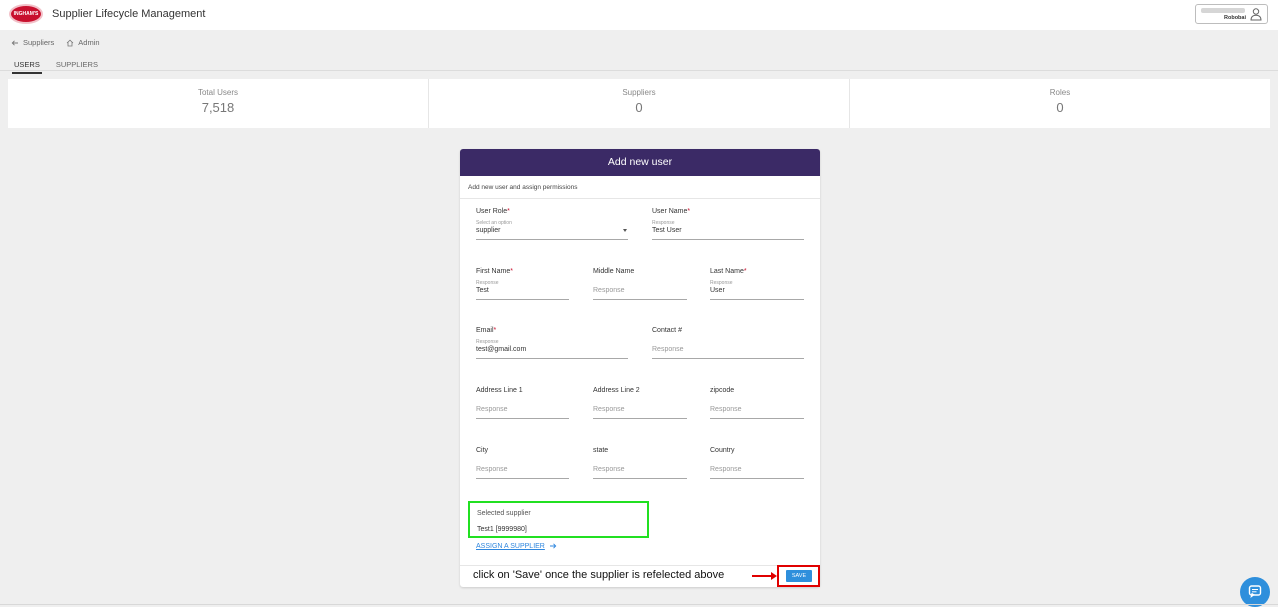 This screenshot has height=607, width=1278. Describe the element at coordinates (129, 14) in the screenshot. I see `app-title: Supplier Lifecycle Management` at that location.